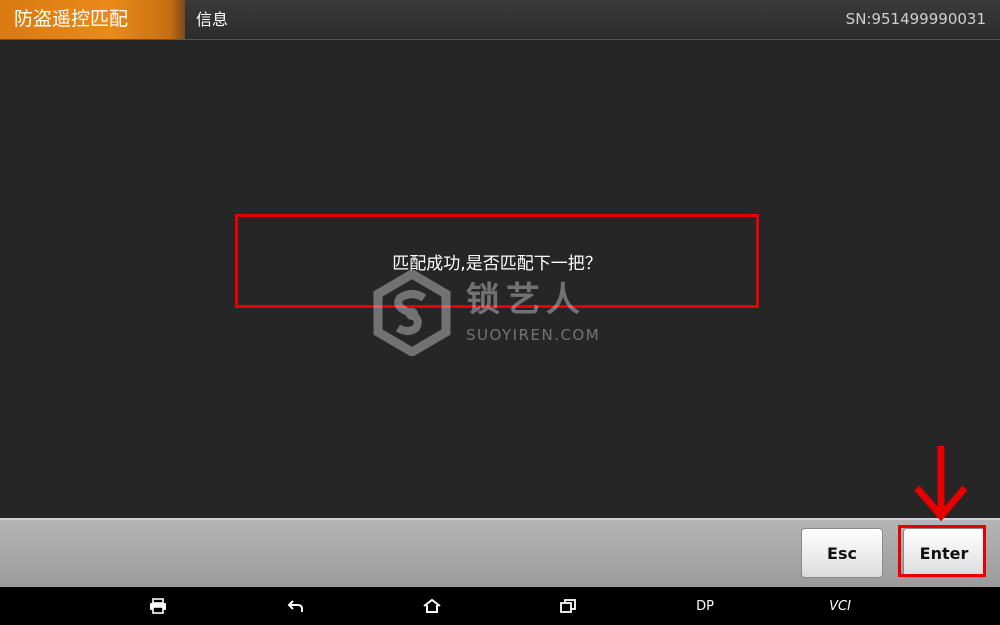  Describe the element at coordinates (500, 553) in the screenshot. I see `action-bar: Esc Enter` at that location.